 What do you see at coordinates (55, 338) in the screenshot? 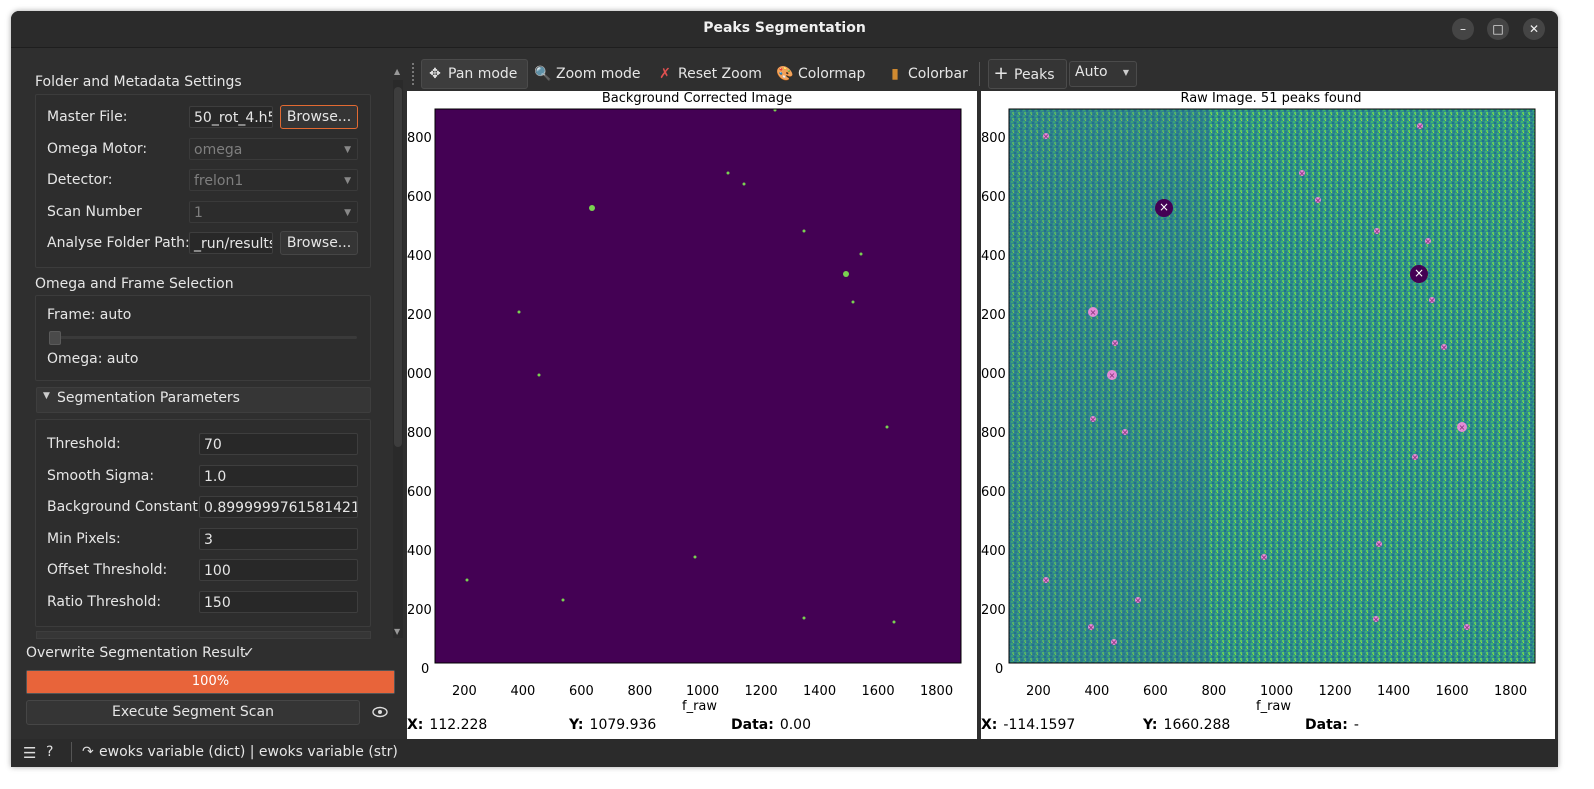
I see `frame-slider-handle` at bounding box center [55, 338].